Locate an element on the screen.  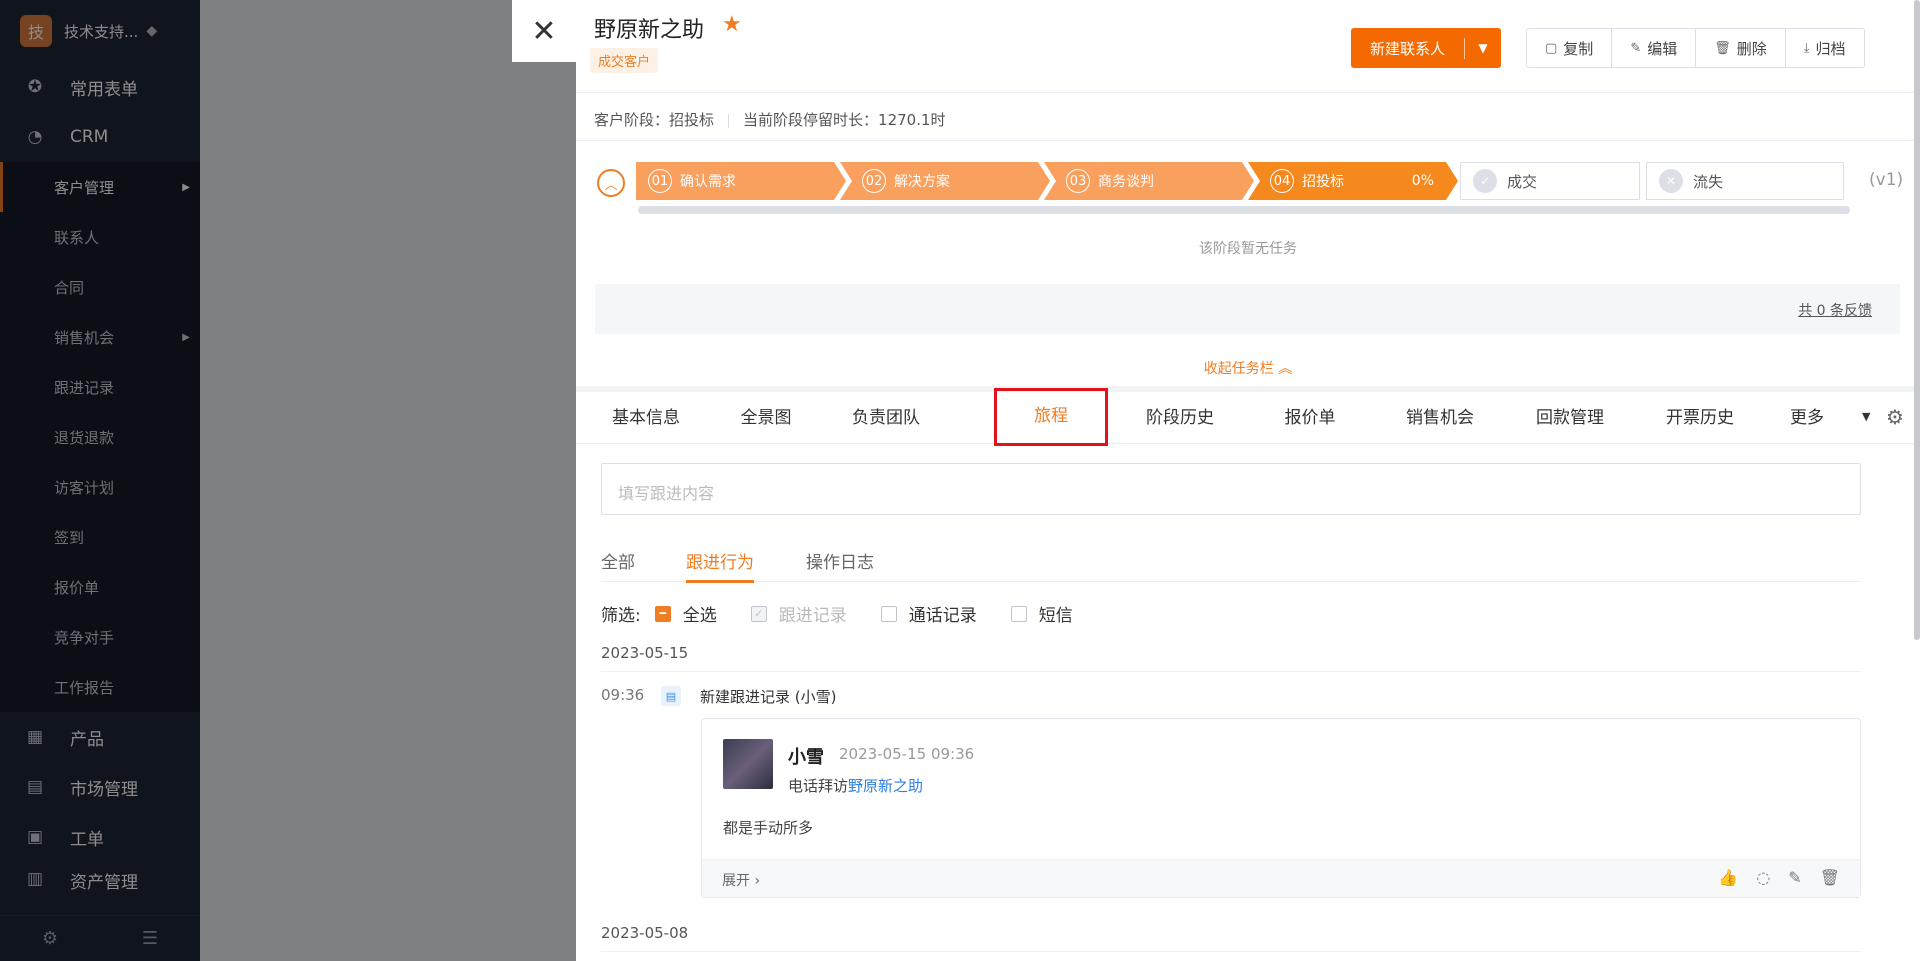
stage-step-3: 03 商务谈判 is located at coordinates (1149, 181).